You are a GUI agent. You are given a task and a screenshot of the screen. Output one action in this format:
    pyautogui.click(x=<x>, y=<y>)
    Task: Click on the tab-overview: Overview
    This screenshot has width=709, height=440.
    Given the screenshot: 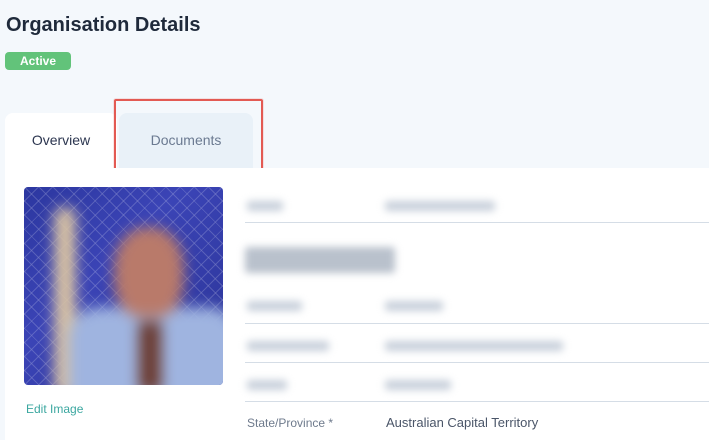 What is the action you would take?
    pyautogui.click(x=61, y=142)
    